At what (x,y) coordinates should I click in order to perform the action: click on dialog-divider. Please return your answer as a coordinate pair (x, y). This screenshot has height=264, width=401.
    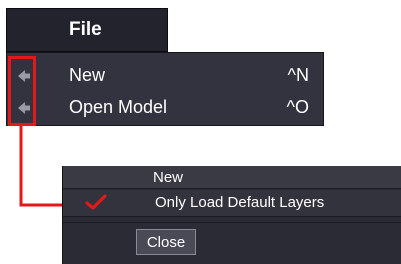
    Looking at the image, I should click on (232, 222).